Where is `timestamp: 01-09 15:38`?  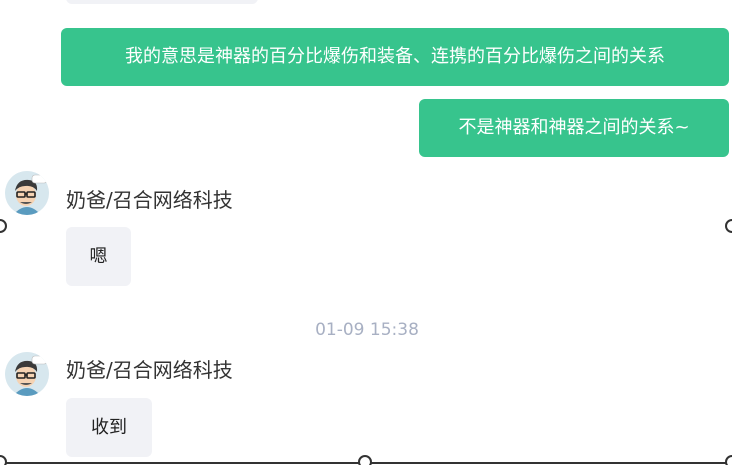
timestamp: 01-09 15:38 is located at coordinates (366, 330).